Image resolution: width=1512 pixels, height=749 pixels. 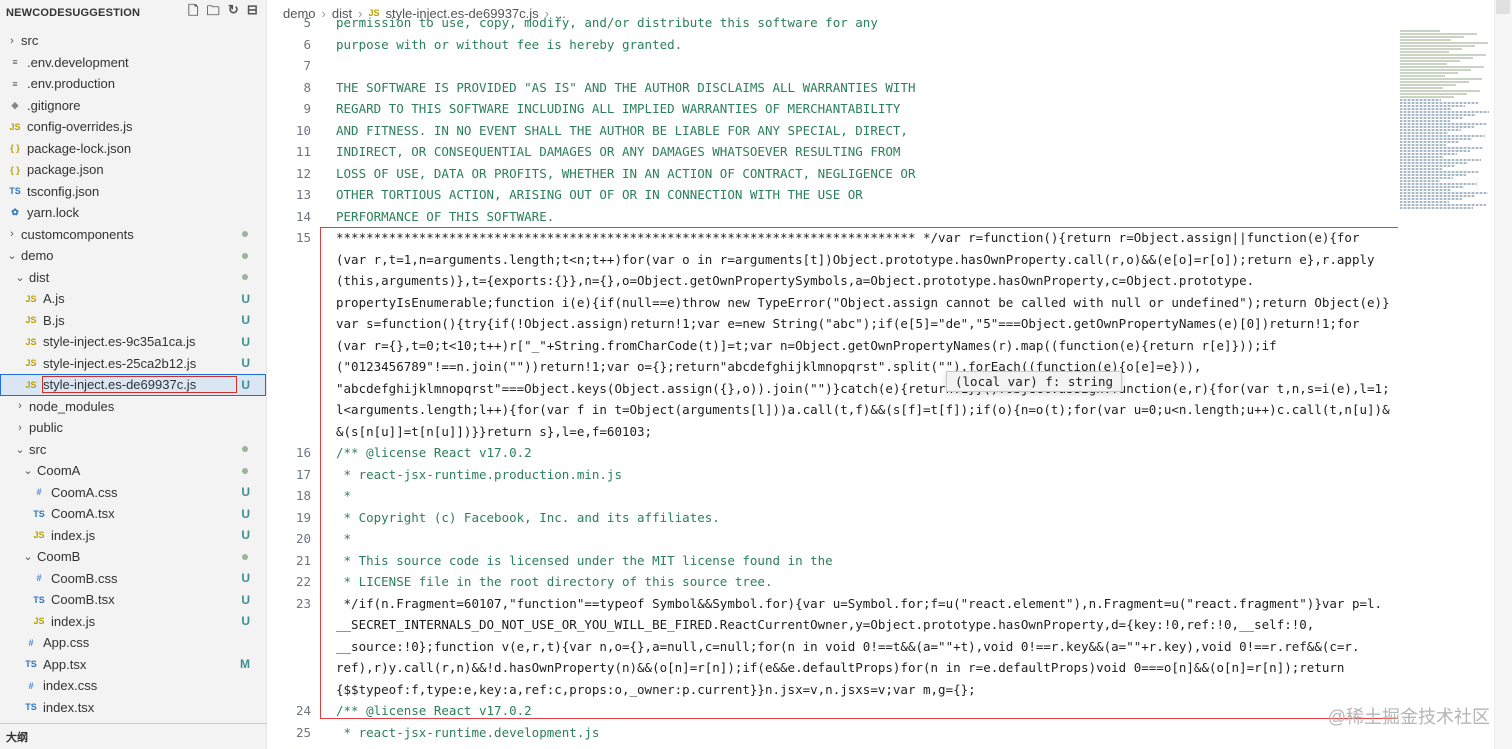 What do you see at coordinates (59, 557) in the screenshot?
I see `tree-item-label: CoomB` at bounding box center [59, 557].